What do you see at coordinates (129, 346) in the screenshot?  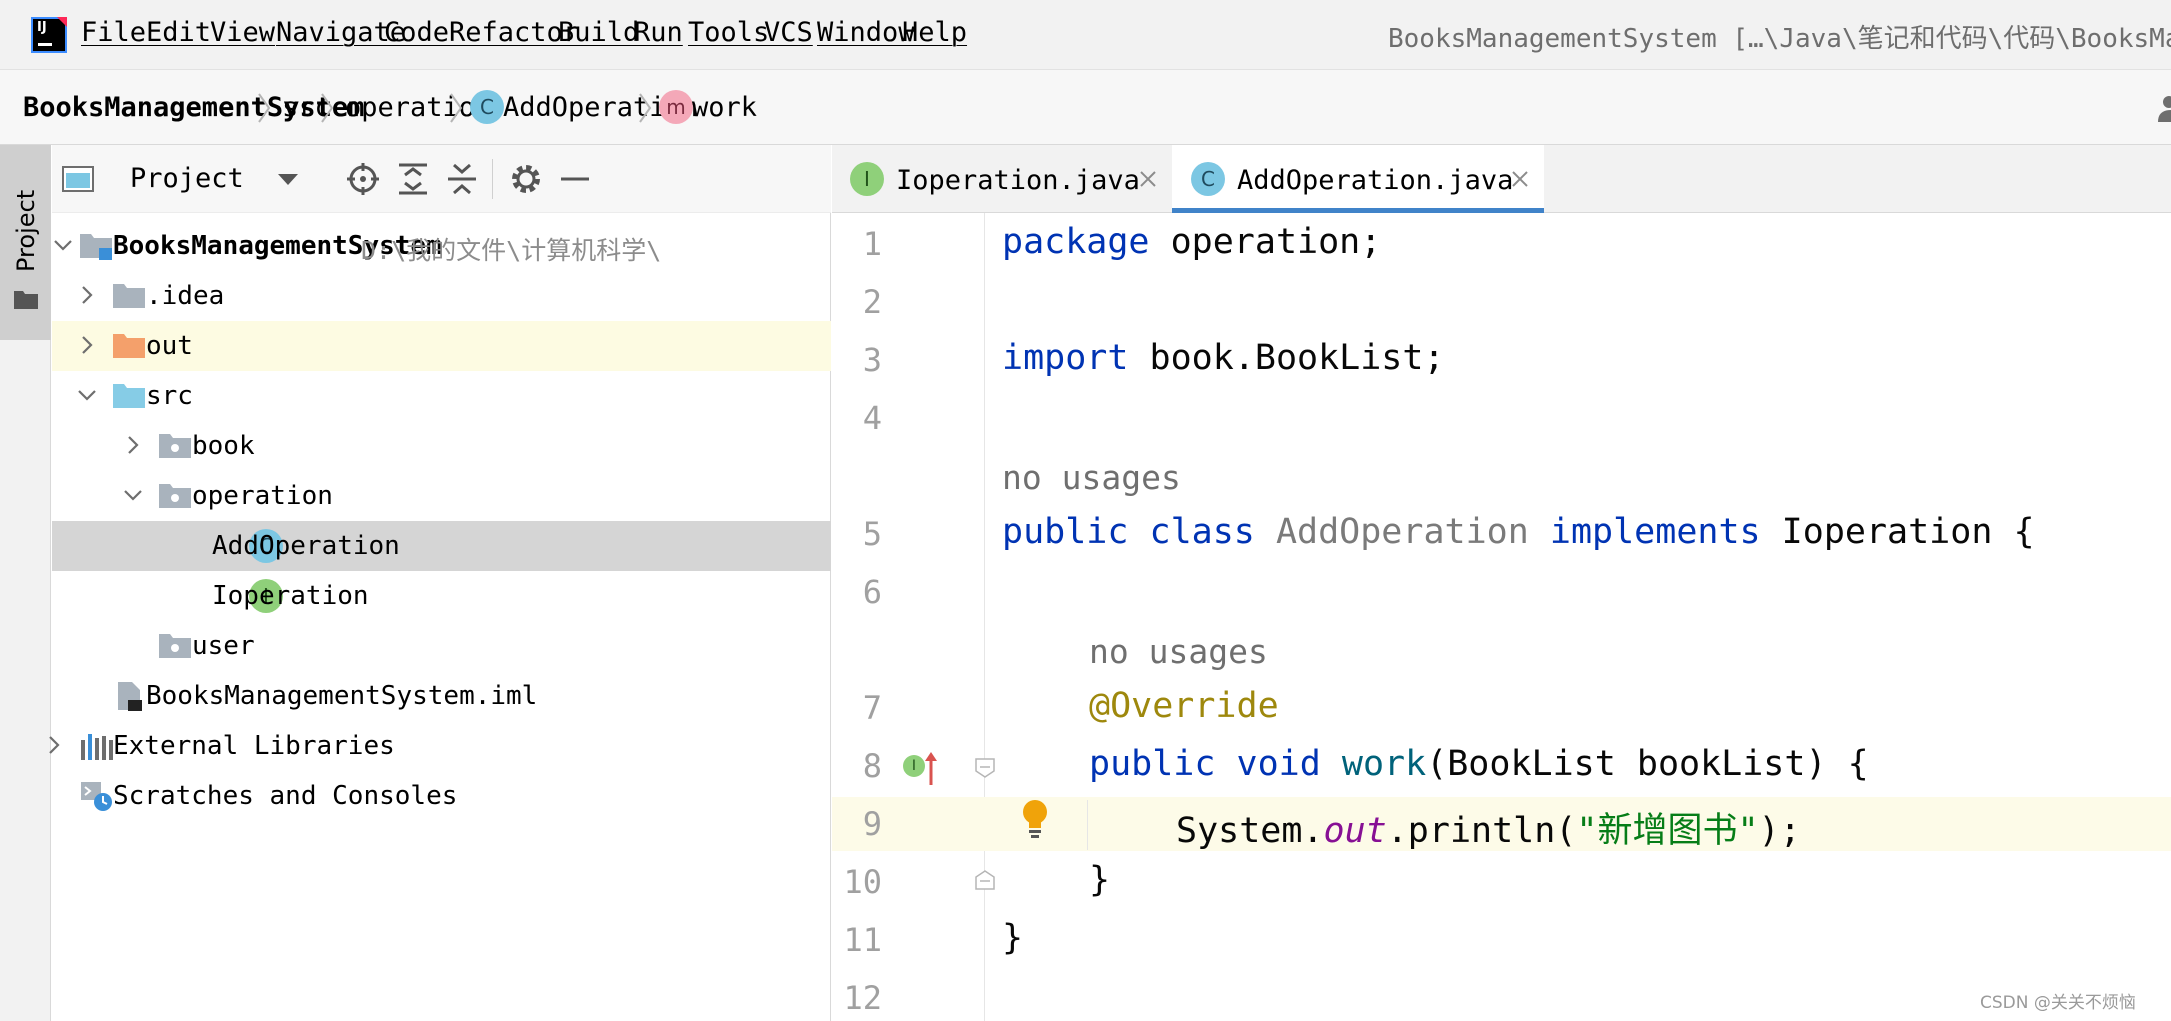 I see `excluded-folder-icon` at bounding box center [129, 346].